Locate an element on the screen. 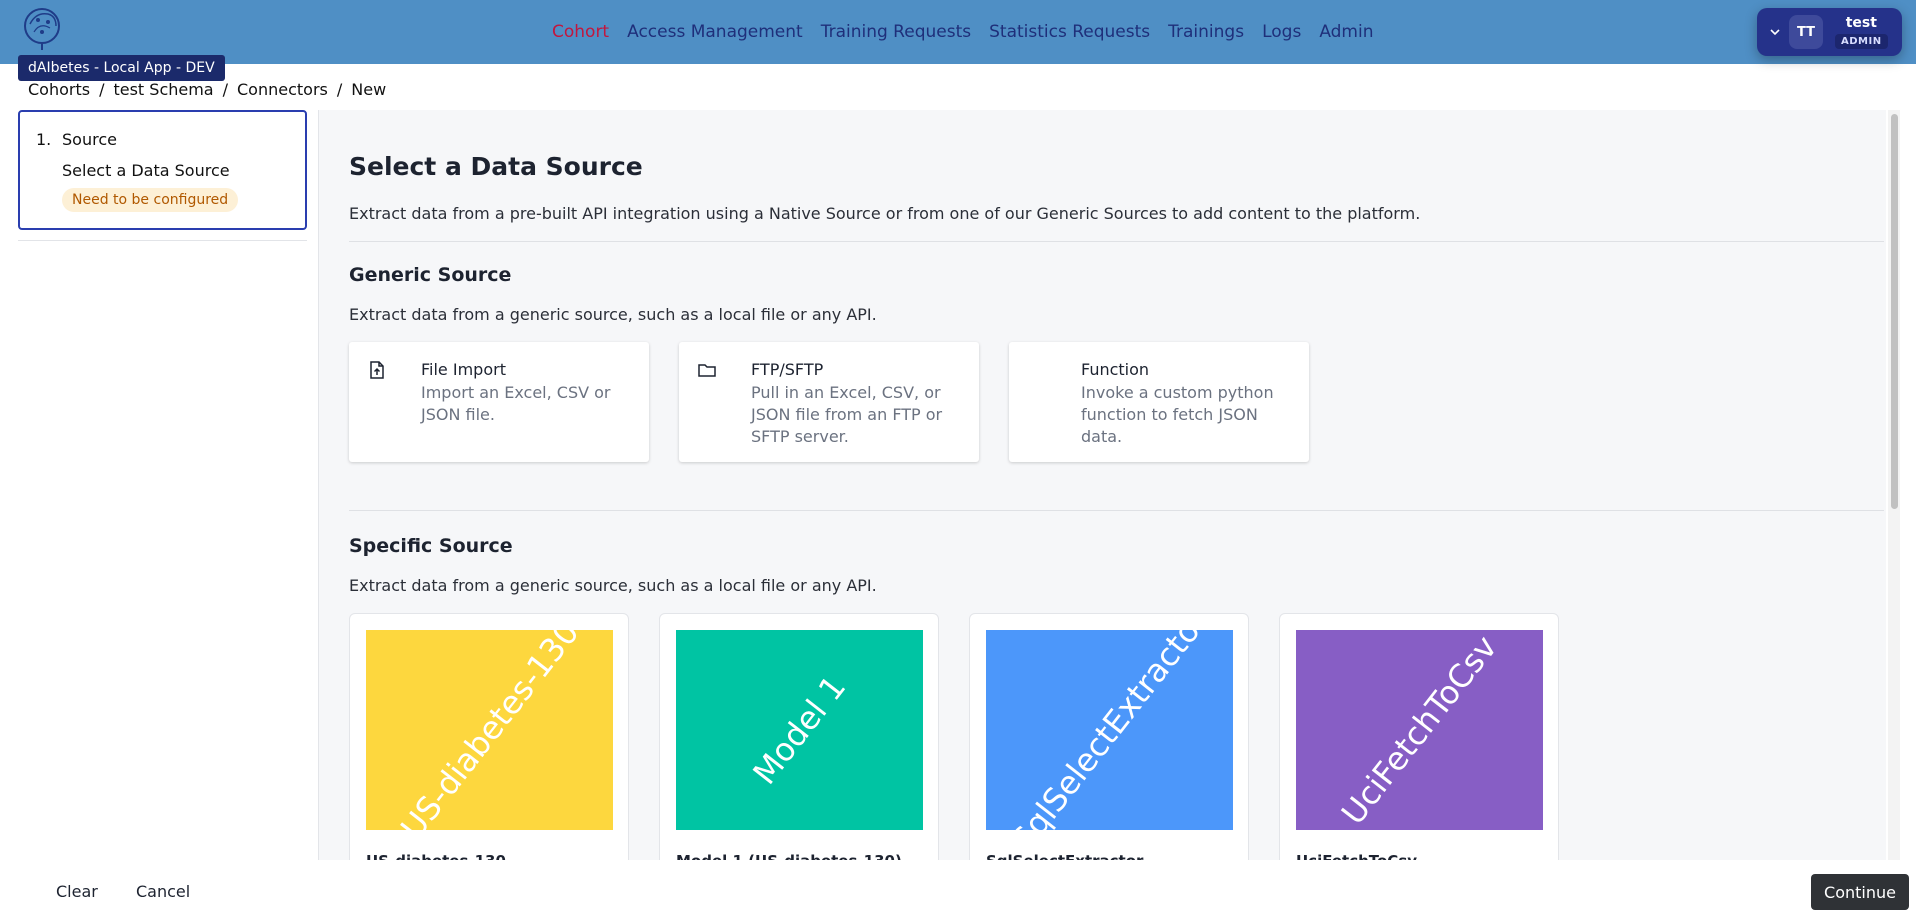 The width and height of the screenshot is (1916, 915). source-tile: UciFetchToCsv is located at coordinates (1419, 730).